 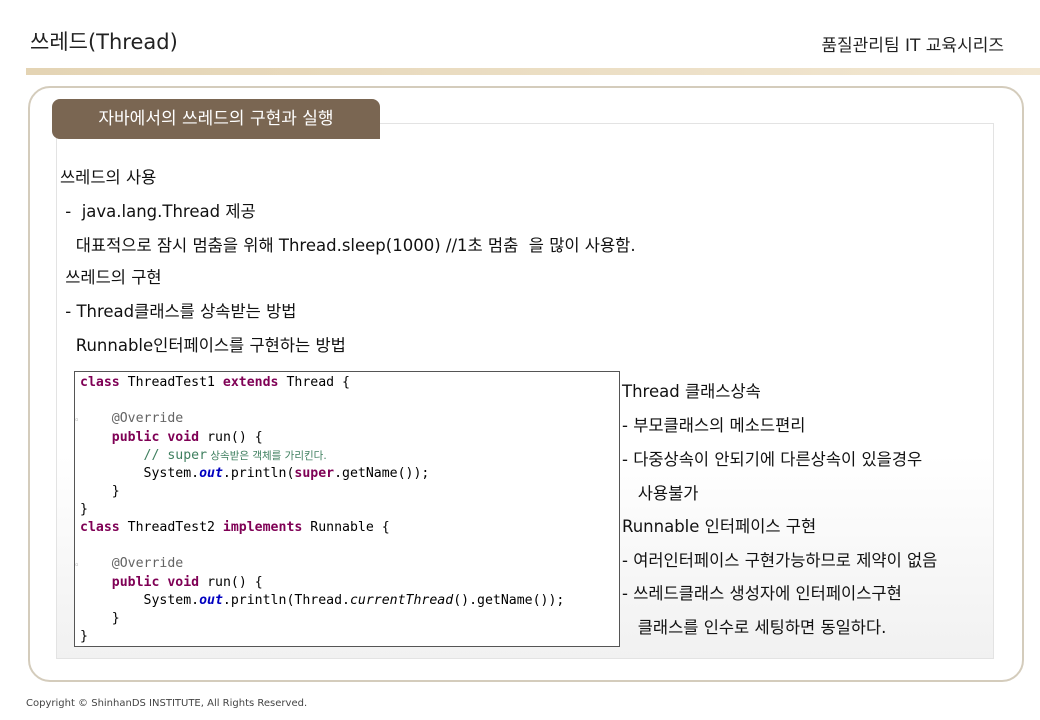 What do you see at coordinates (171, 382) in the screenshot?
I see `code-text: ThreadTest1` at bounding box center [171, 382].